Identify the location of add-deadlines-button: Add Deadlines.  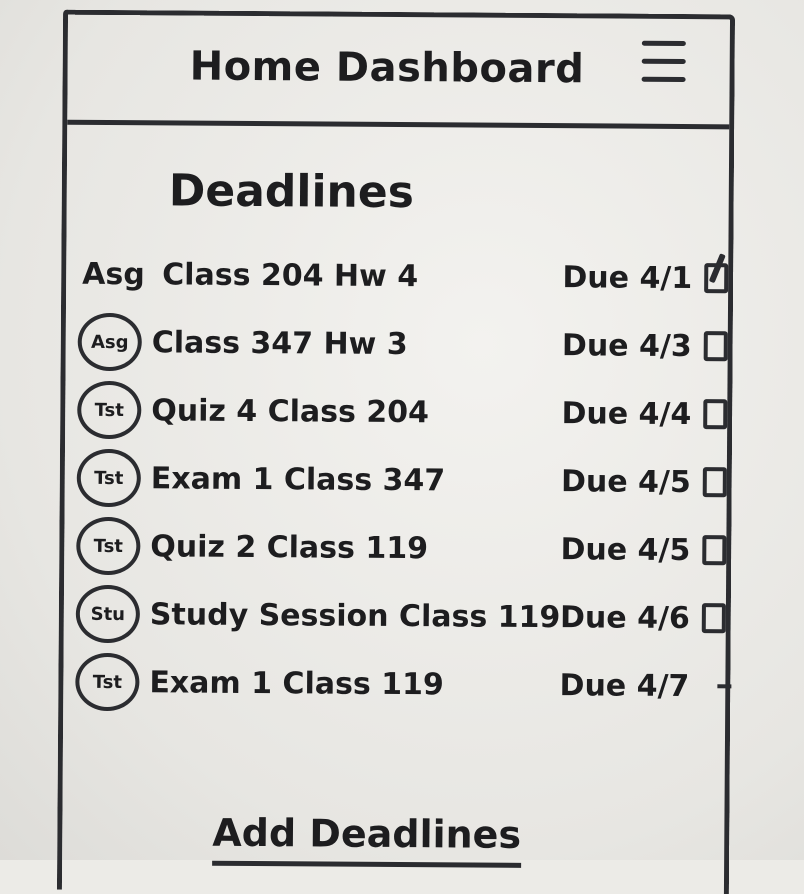
(367, 839).